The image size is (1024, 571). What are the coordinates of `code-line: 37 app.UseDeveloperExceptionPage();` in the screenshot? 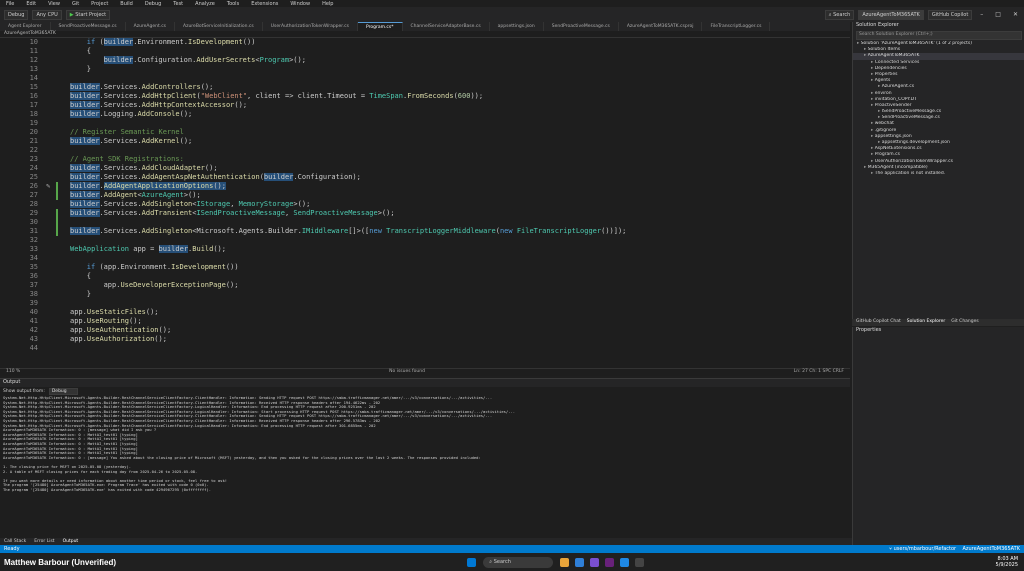 It's located at (425, 285).